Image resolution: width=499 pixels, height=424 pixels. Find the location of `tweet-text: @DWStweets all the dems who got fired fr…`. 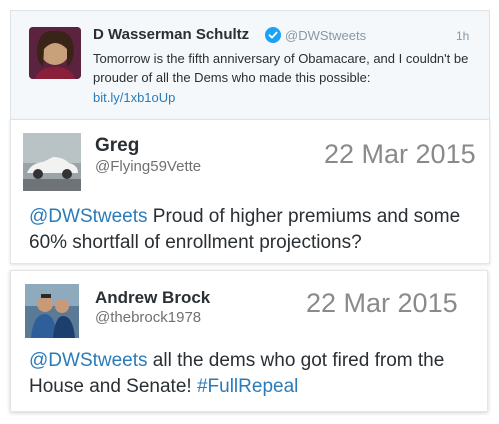

tweet-text: @DWStweets all the dems who got fired fr… is located at coordinates (251, 374).